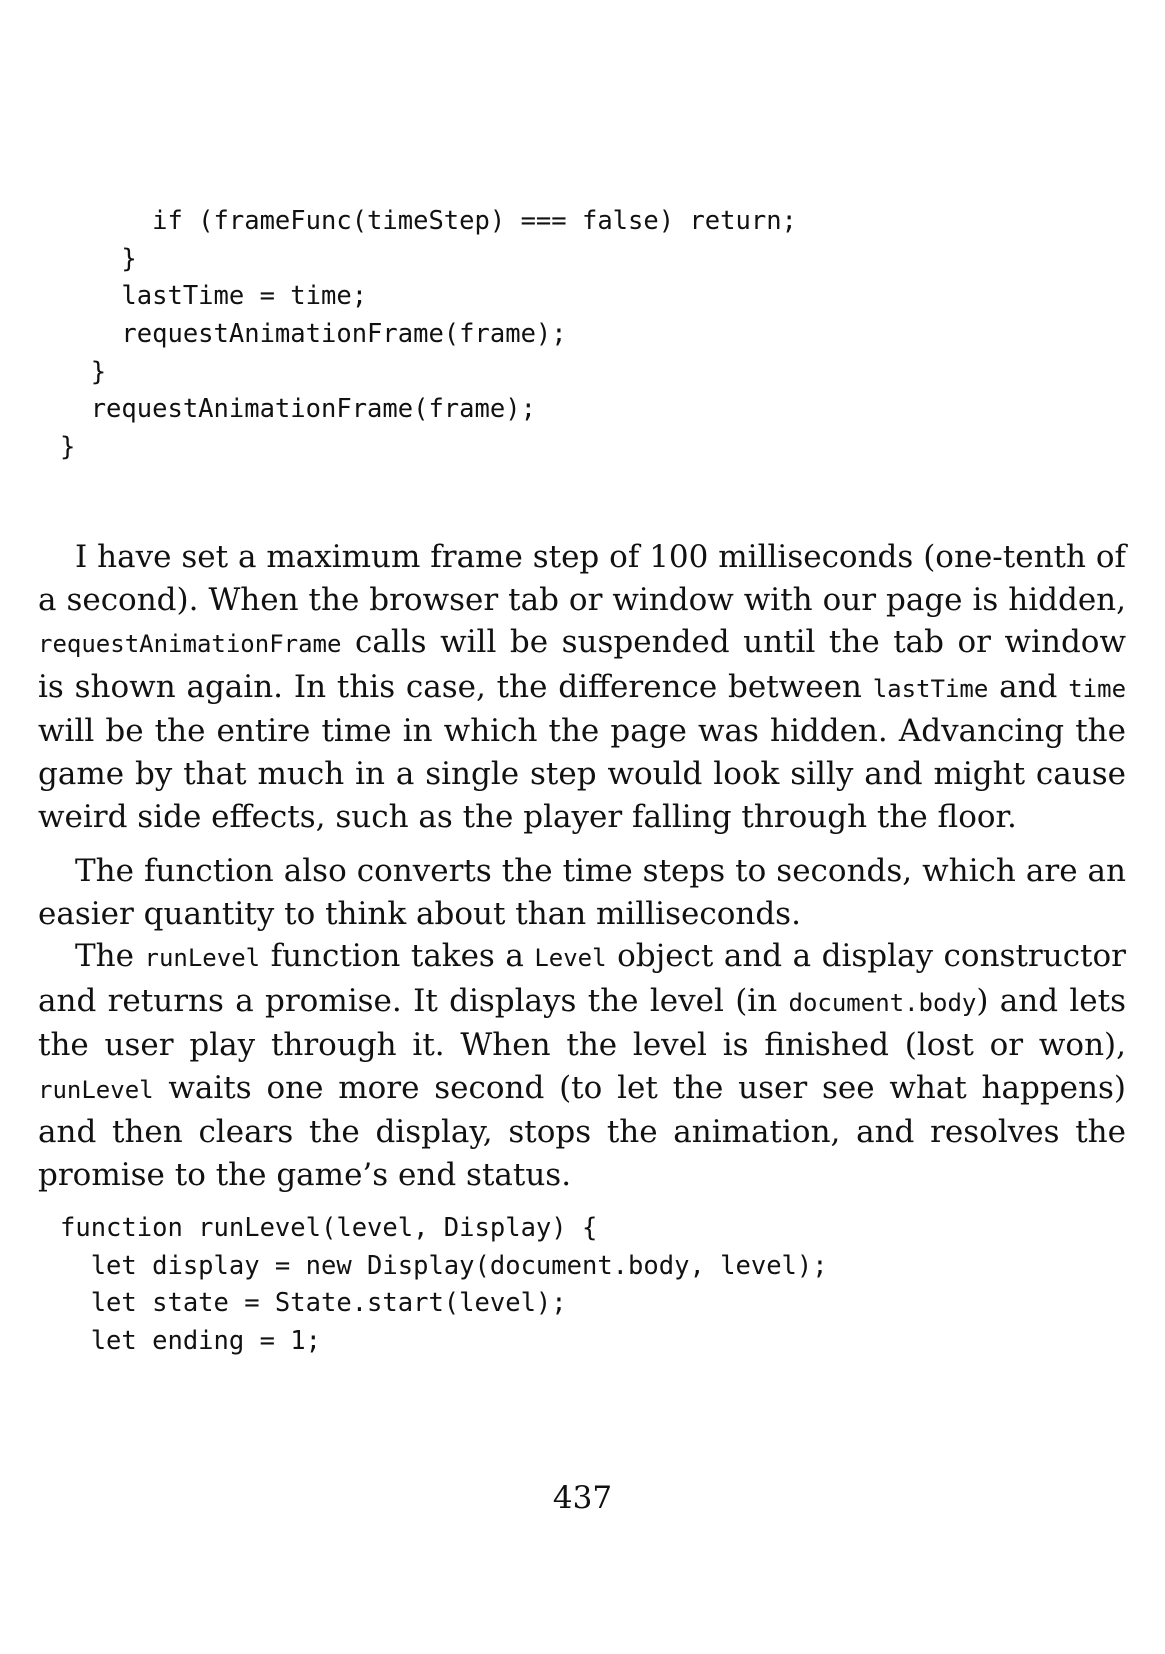  Describe the element at coordinates (1028, 686) in the screenshot. I see `text-run: and` at that location.